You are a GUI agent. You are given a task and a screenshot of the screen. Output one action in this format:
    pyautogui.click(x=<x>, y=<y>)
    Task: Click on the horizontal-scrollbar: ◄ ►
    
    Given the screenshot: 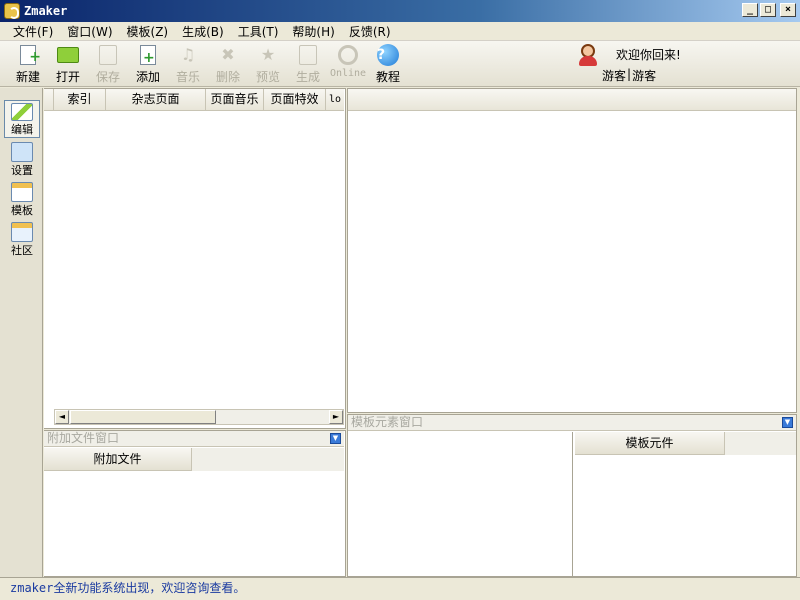 What is the action you would take?
    pyautogui.click(x=199, y=417)
    